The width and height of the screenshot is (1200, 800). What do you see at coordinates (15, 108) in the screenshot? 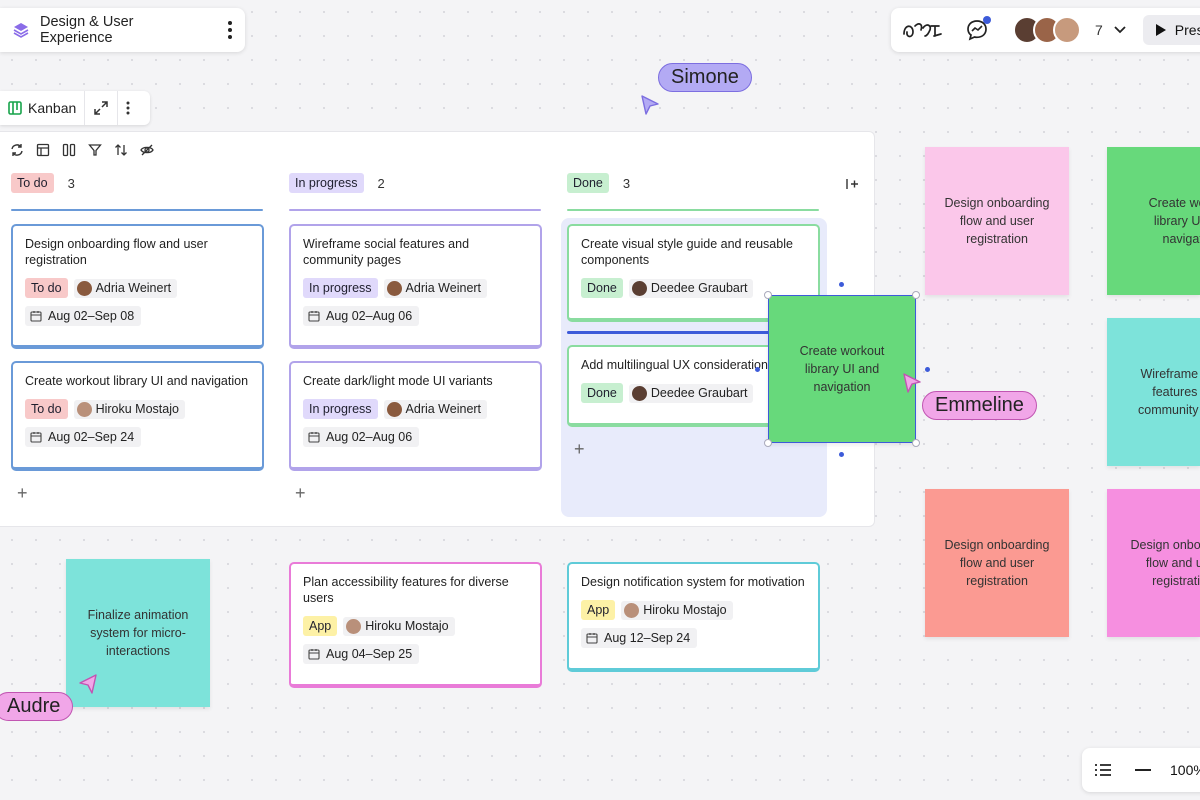
I see `kanban-icon` at bounding box center [15, 108].